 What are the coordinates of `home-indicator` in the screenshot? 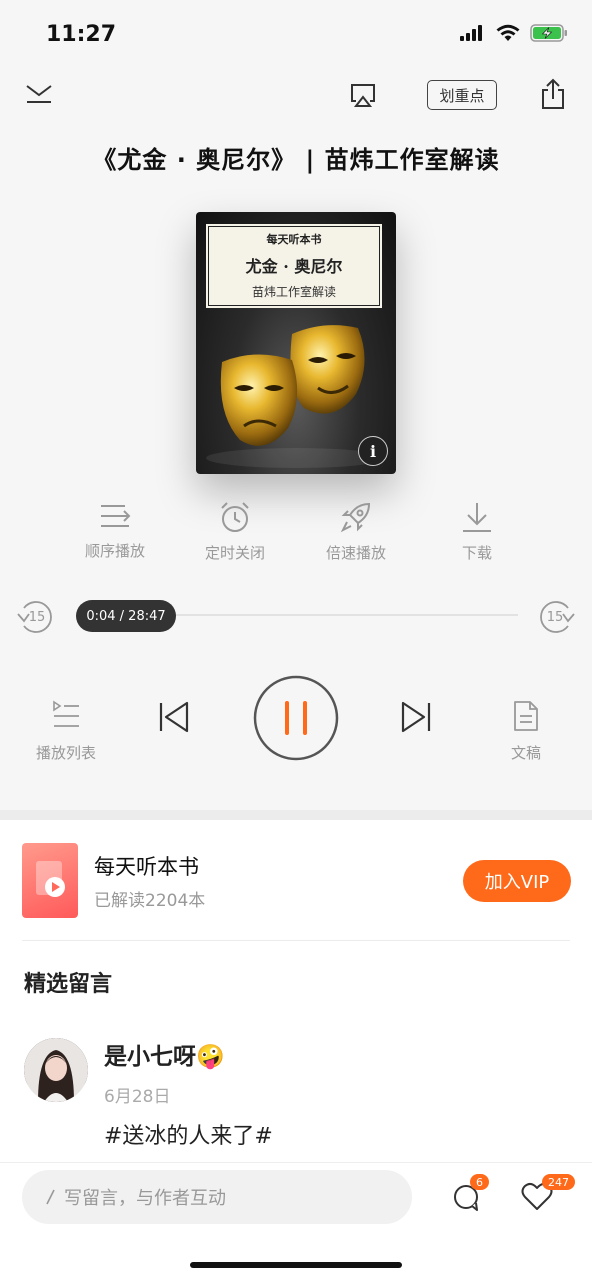 It's located at (296, 1265).